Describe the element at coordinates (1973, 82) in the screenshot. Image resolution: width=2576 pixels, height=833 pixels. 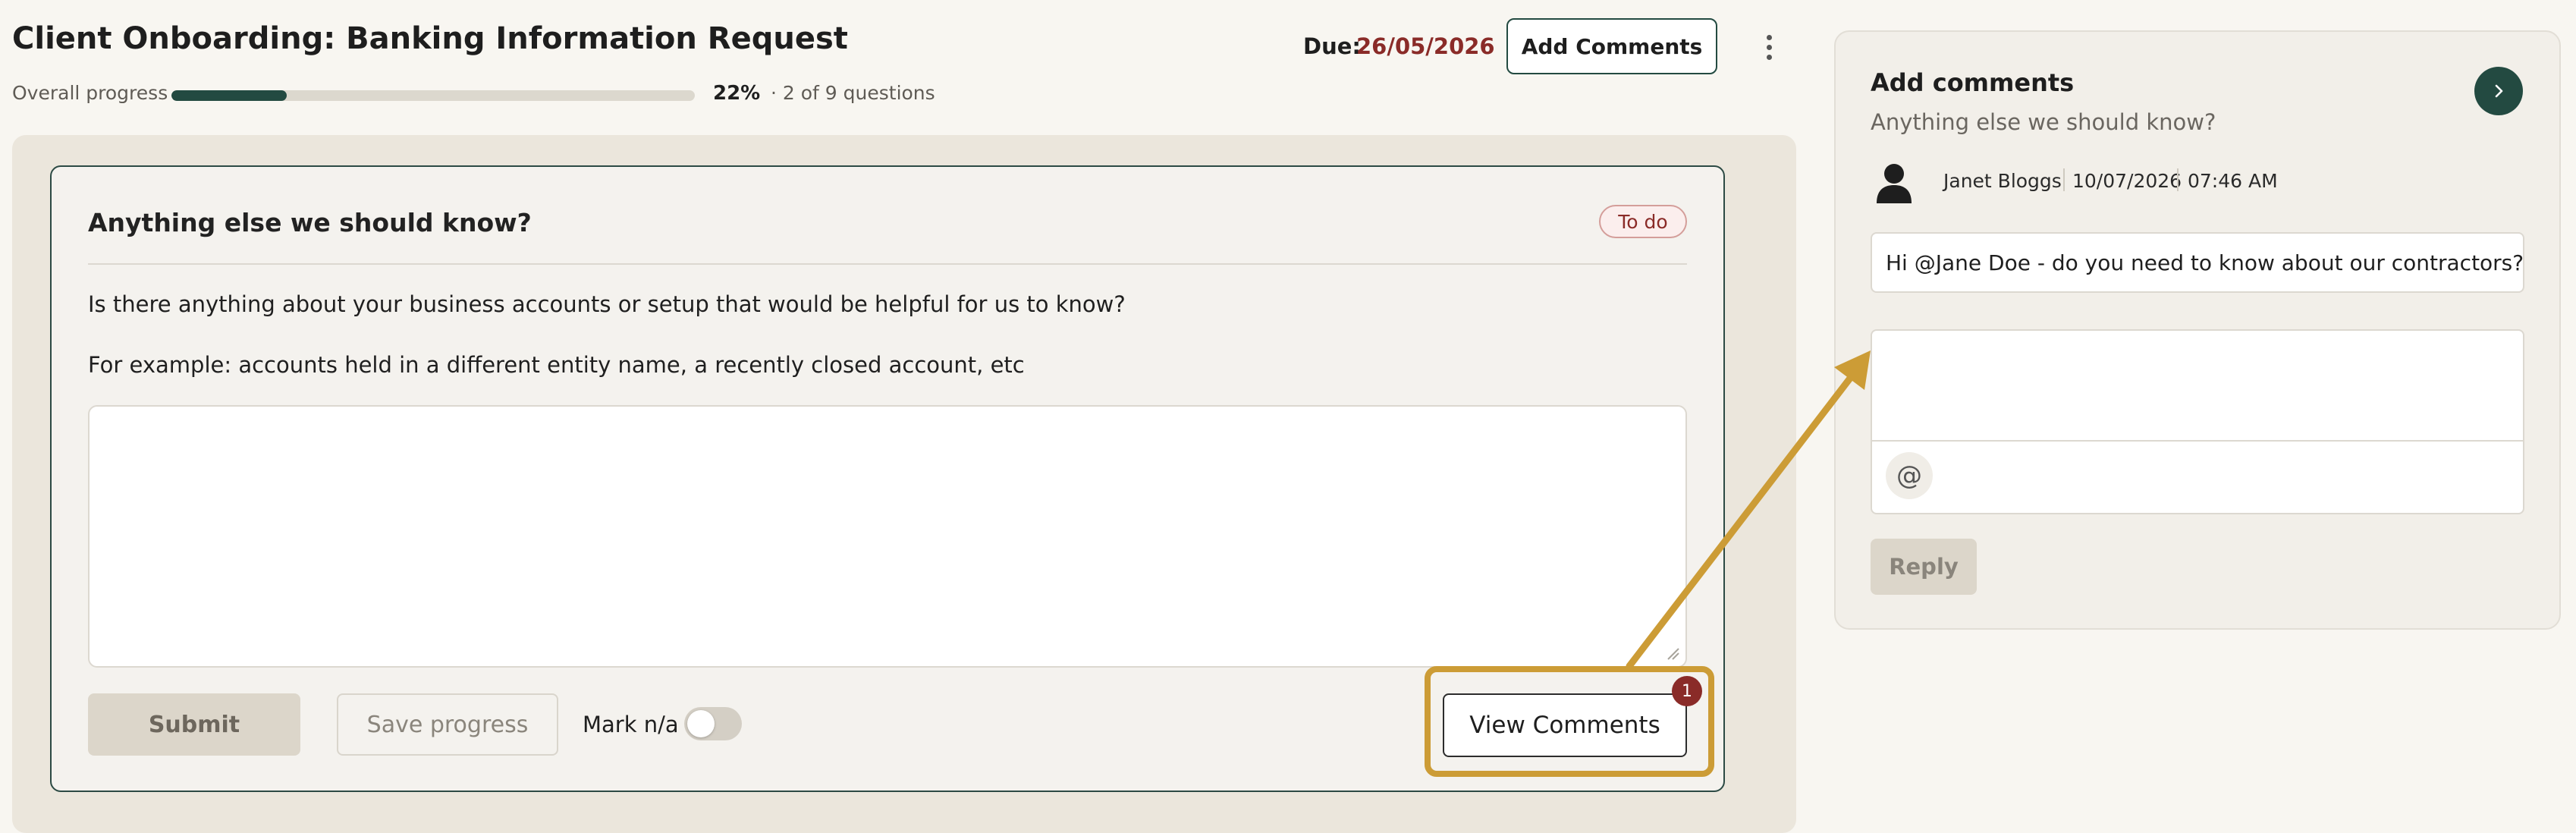
I see `comments-panel-title: Add comments` at that location.